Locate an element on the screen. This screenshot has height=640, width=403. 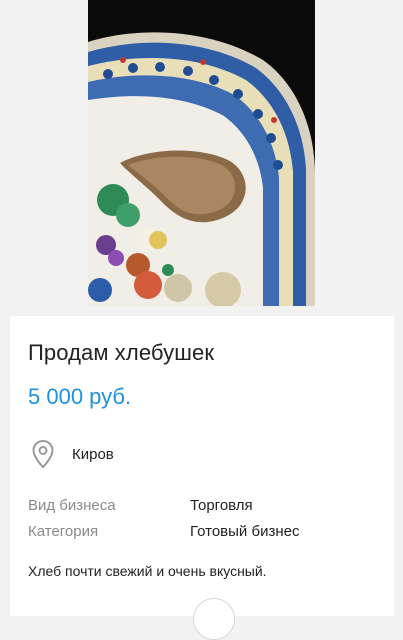
listing-price: 5 000 руб. is located at coordinates (80, 396).